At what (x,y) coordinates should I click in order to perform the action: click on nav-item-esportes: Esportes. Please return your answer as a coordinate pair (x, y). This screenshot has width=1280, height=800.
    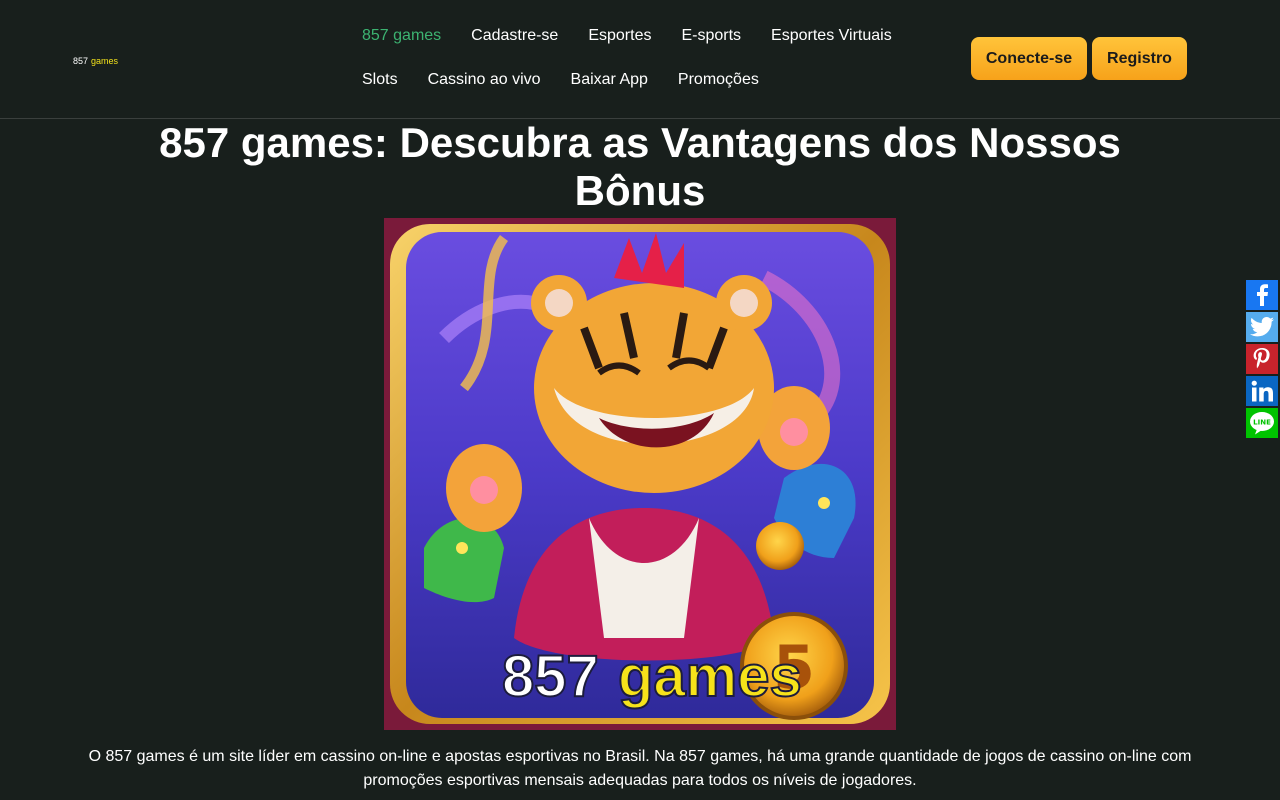
    Looking at the image, I should click on (619, 36).